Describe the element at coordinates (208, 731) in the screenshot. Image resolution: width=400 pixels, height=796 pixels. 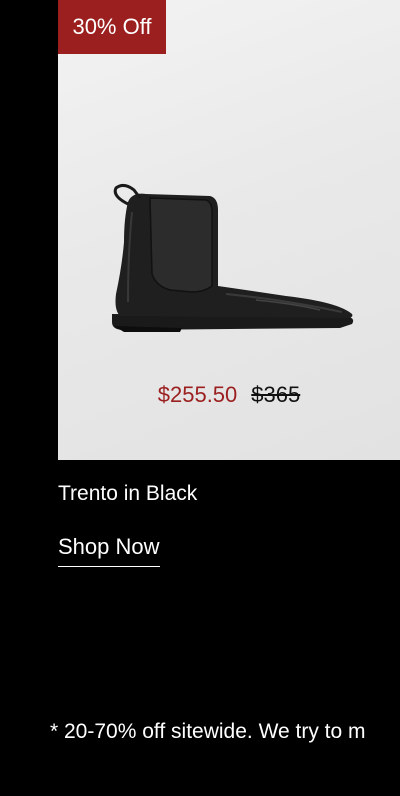
I see `sale-disclaimer: * 20-70% off sitewide. We try to m` at that location.